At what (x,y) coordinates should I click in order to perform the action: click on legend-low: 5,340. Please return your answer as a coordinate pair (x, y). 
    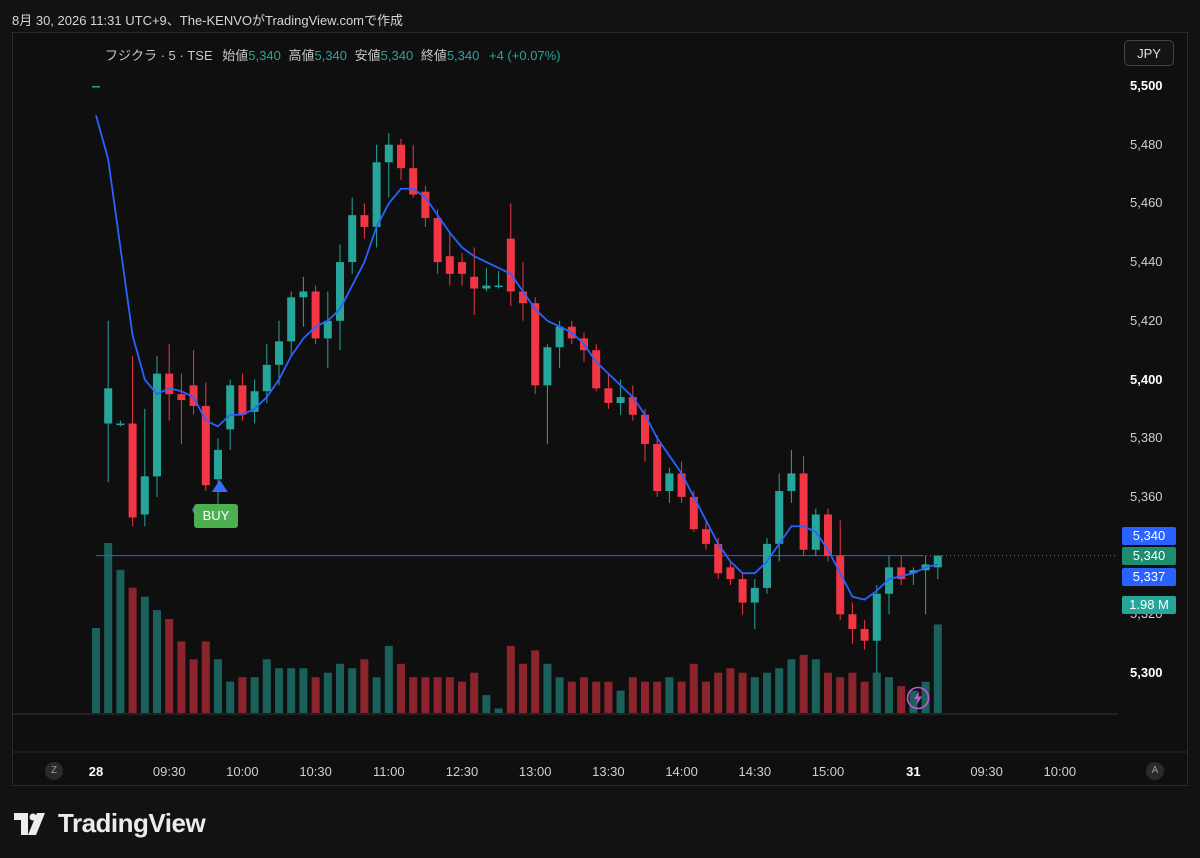
    Looking at the image, I should click on (397, 55).